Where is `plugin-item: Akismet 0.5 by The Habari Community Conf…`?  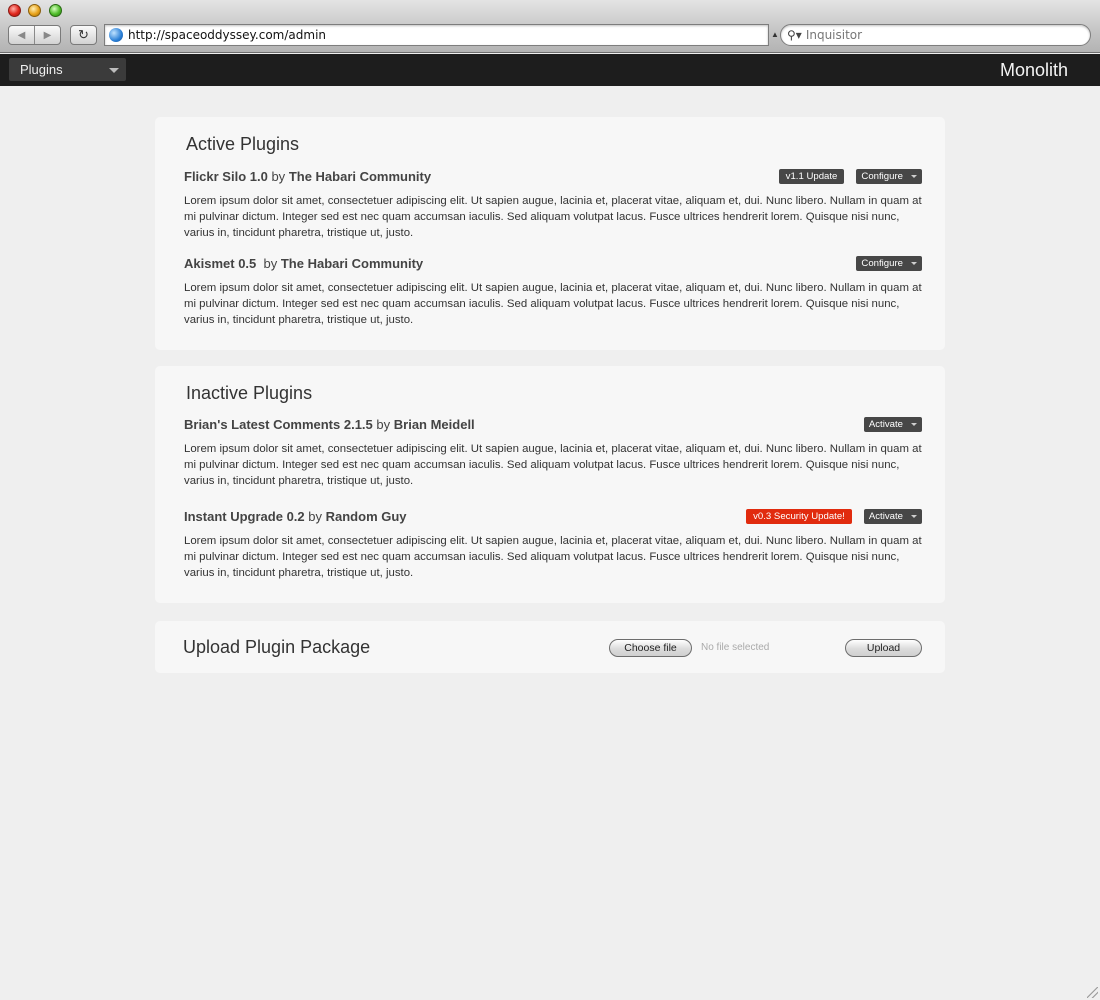 plugin-item: Akismet 0.5 by The Habari Community Conf… is located at coordinates (553, 292).